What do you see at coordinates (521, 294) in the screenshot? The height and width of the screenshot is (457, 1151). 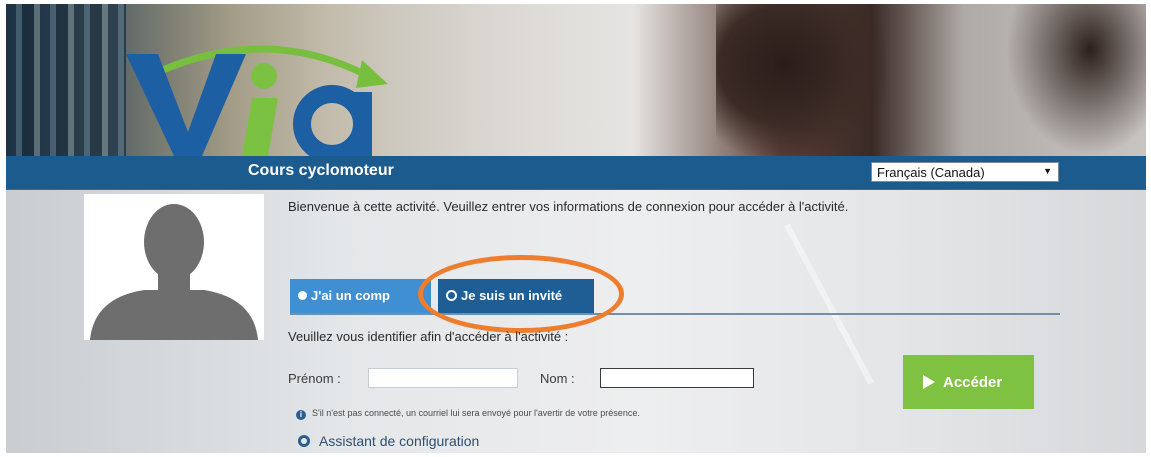 I see `highlight-circle-annotation` at bounding box center [521, 294].